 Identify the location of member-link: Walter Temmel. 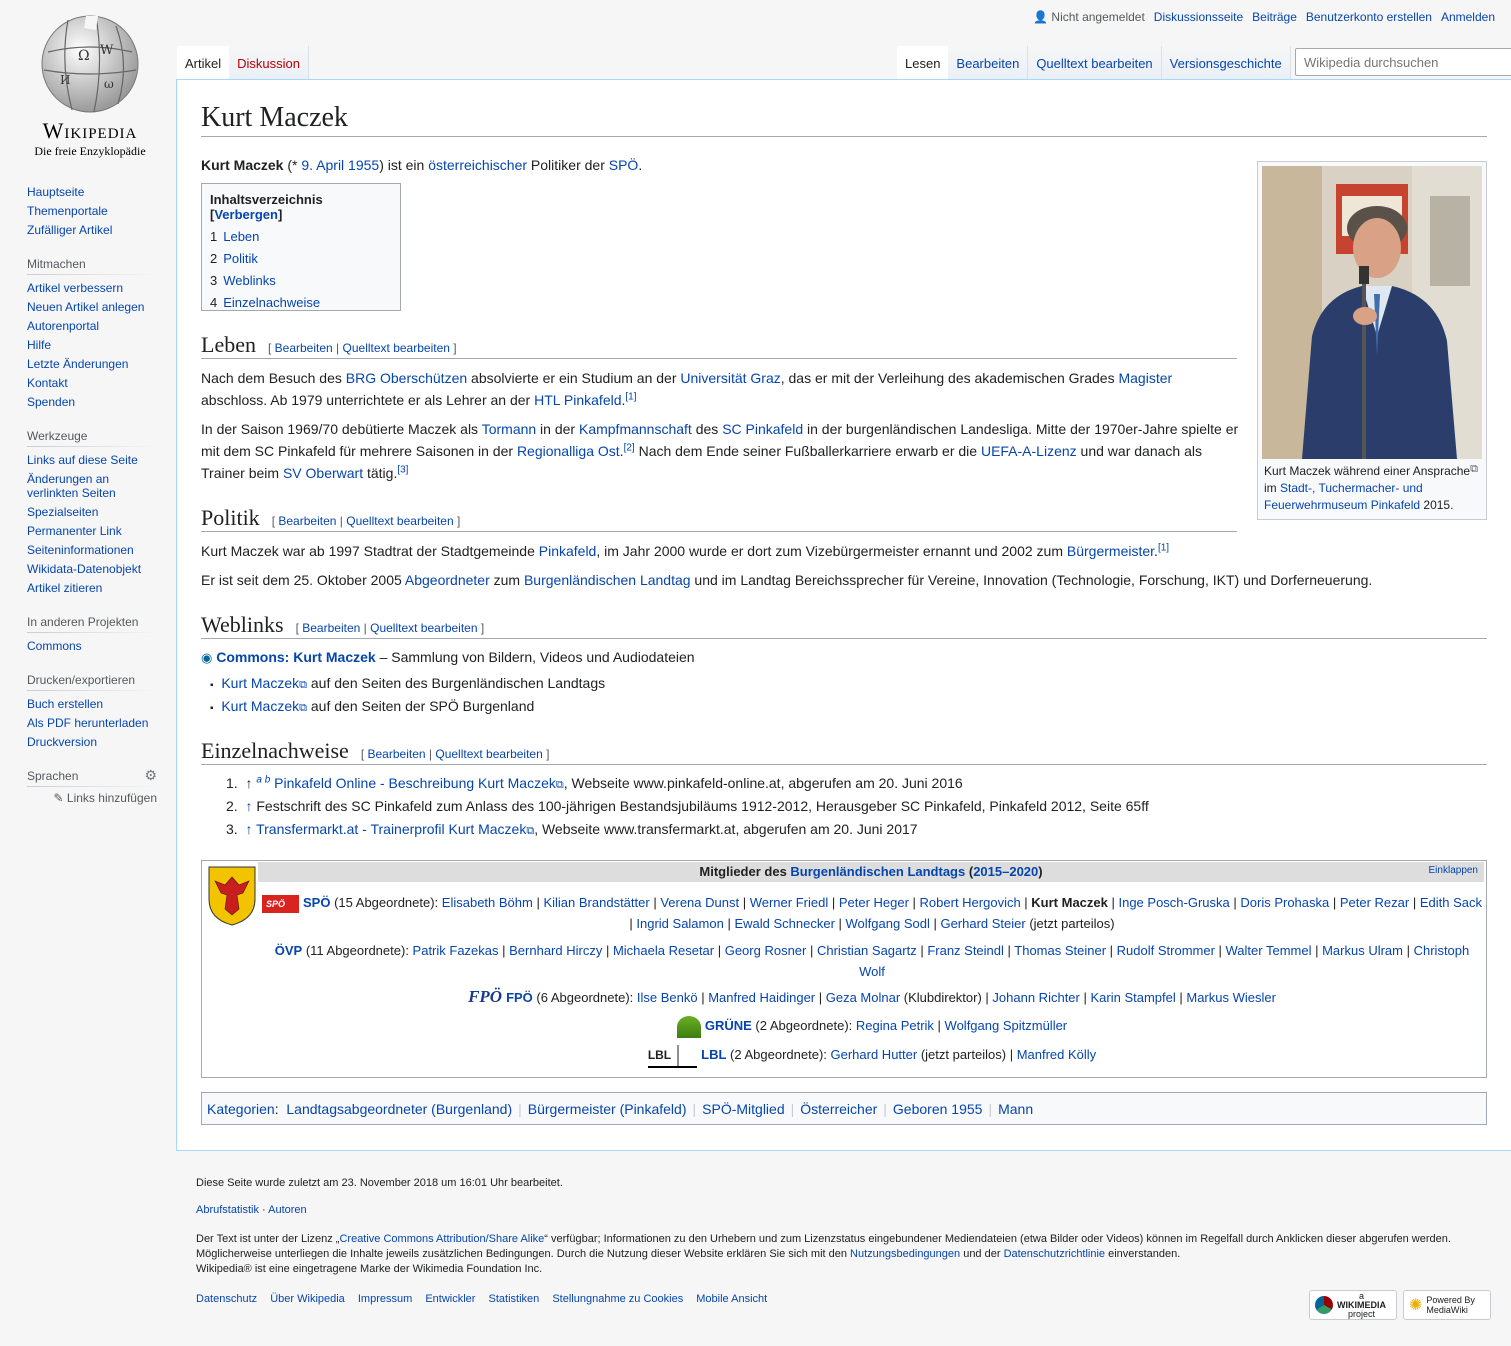
(1269, 950).